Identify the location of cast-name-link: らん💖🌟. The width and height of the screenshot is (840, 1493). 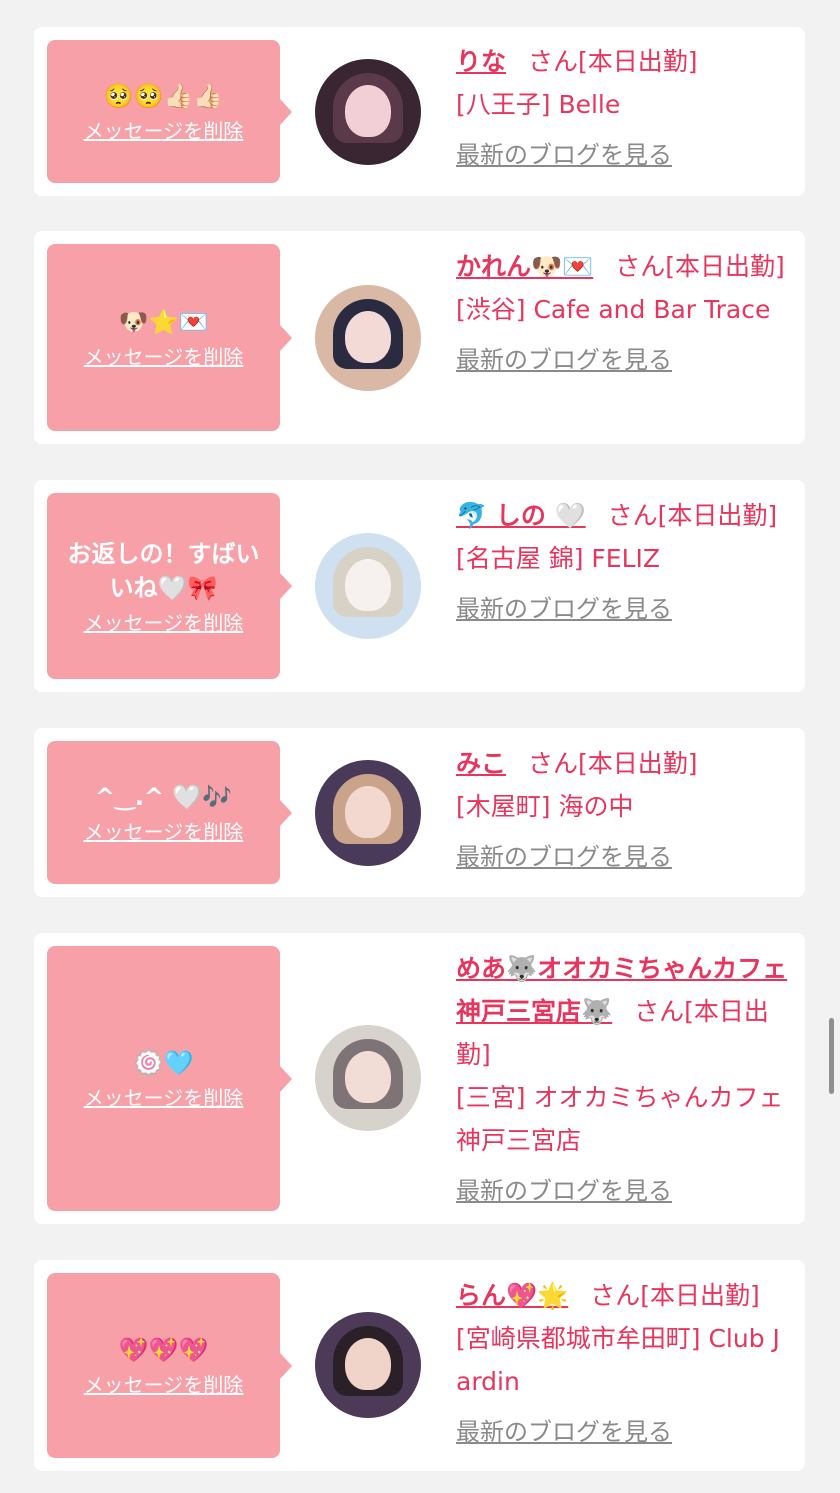
(512, 1295).